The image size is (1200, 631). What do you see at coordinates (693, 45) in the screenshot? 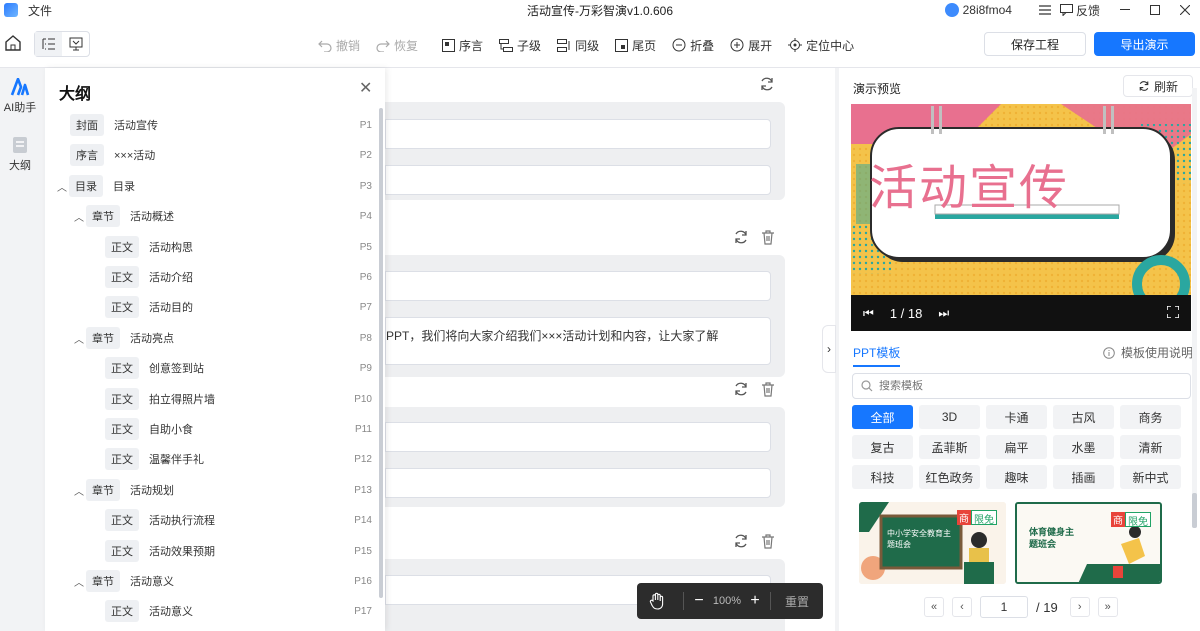
I see `collapse-button: 折叠` at bounding box center [693, 45].